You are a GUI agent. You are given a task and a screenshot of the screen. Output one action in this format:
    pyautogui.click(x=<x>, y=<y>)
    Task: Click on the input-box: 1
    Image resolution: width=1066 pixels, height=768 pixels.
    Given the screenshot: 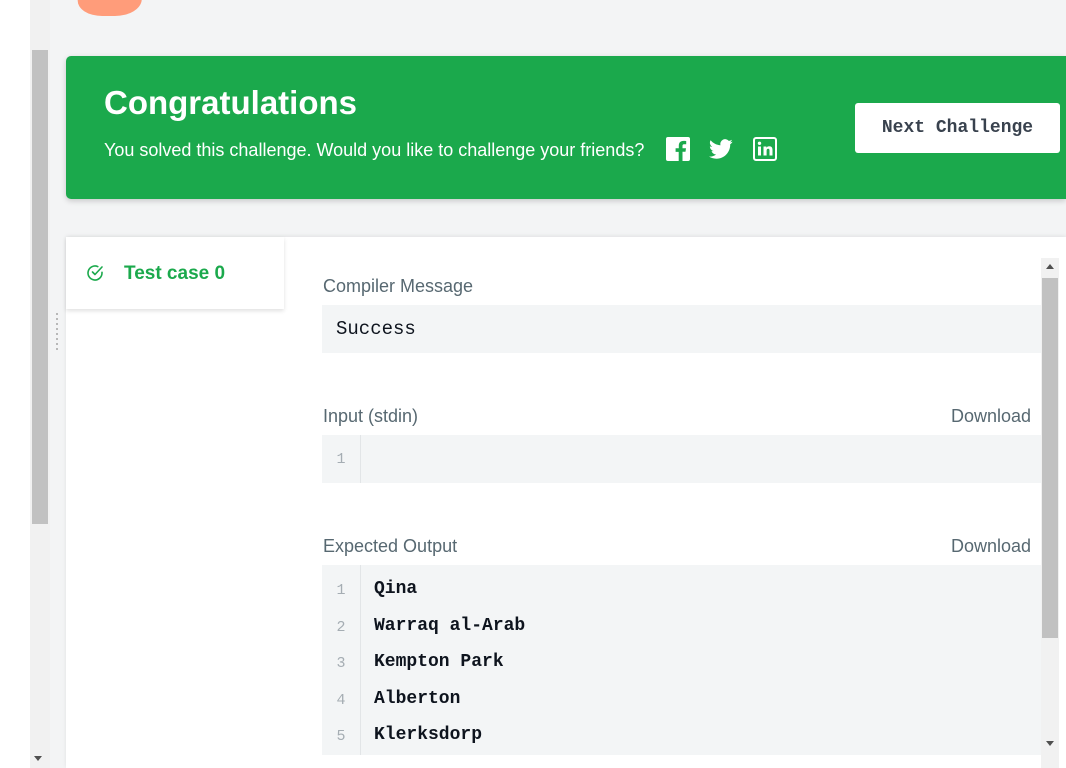 What is the action you would take?
    pyautogui.click(x=681, y=459)
    